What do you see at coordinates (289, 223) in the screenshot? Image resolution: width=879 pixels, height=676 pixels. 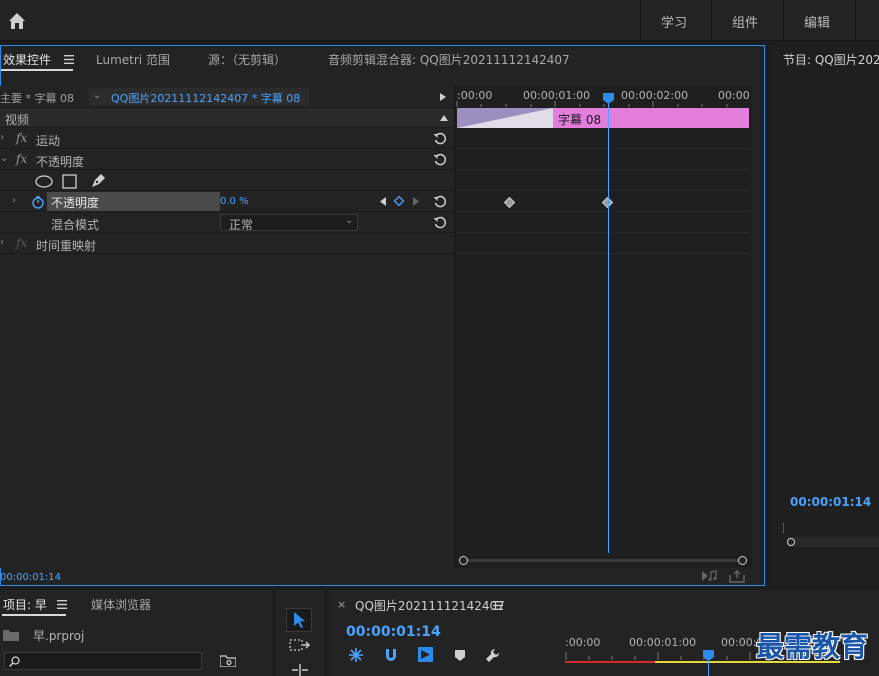 I see `blend-mode-dropdown: 正常 ⌄` at bounding box center [289, 223].